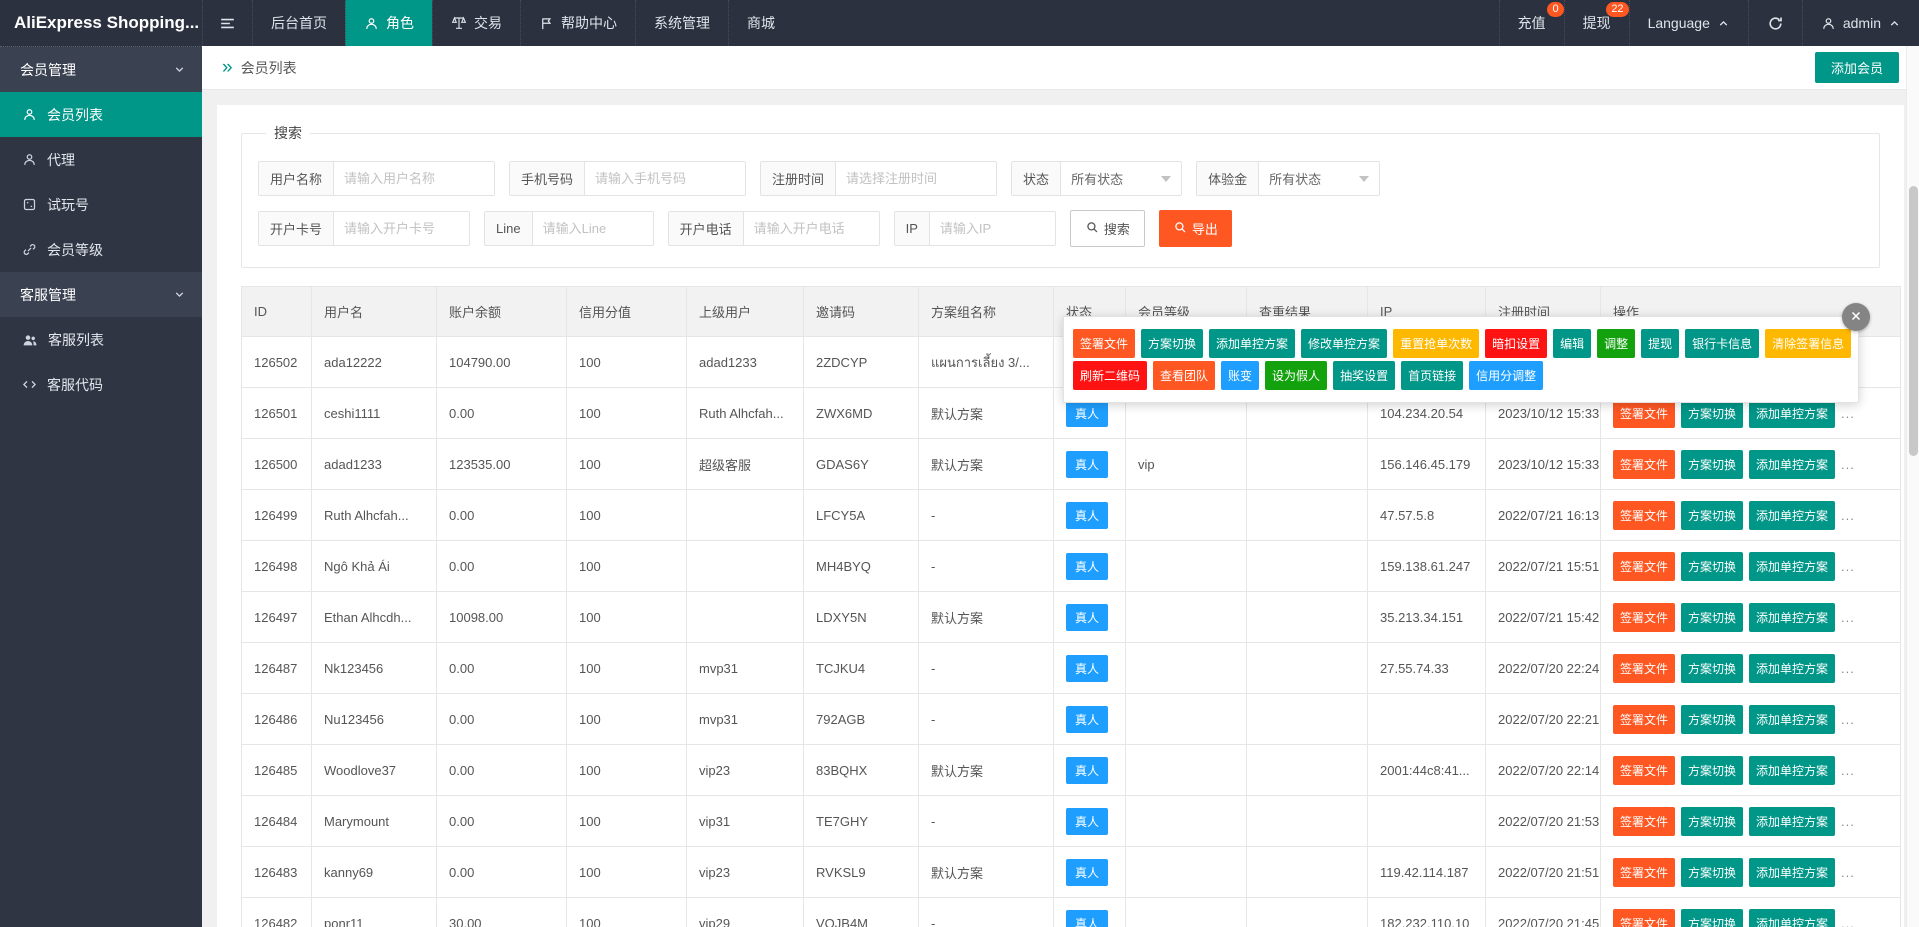 This screenshot has height=927, width=1919. Describe the element at coordinates (1172, 343) in the screenshot. I see `popup-action-button: 方案切换` at that location.